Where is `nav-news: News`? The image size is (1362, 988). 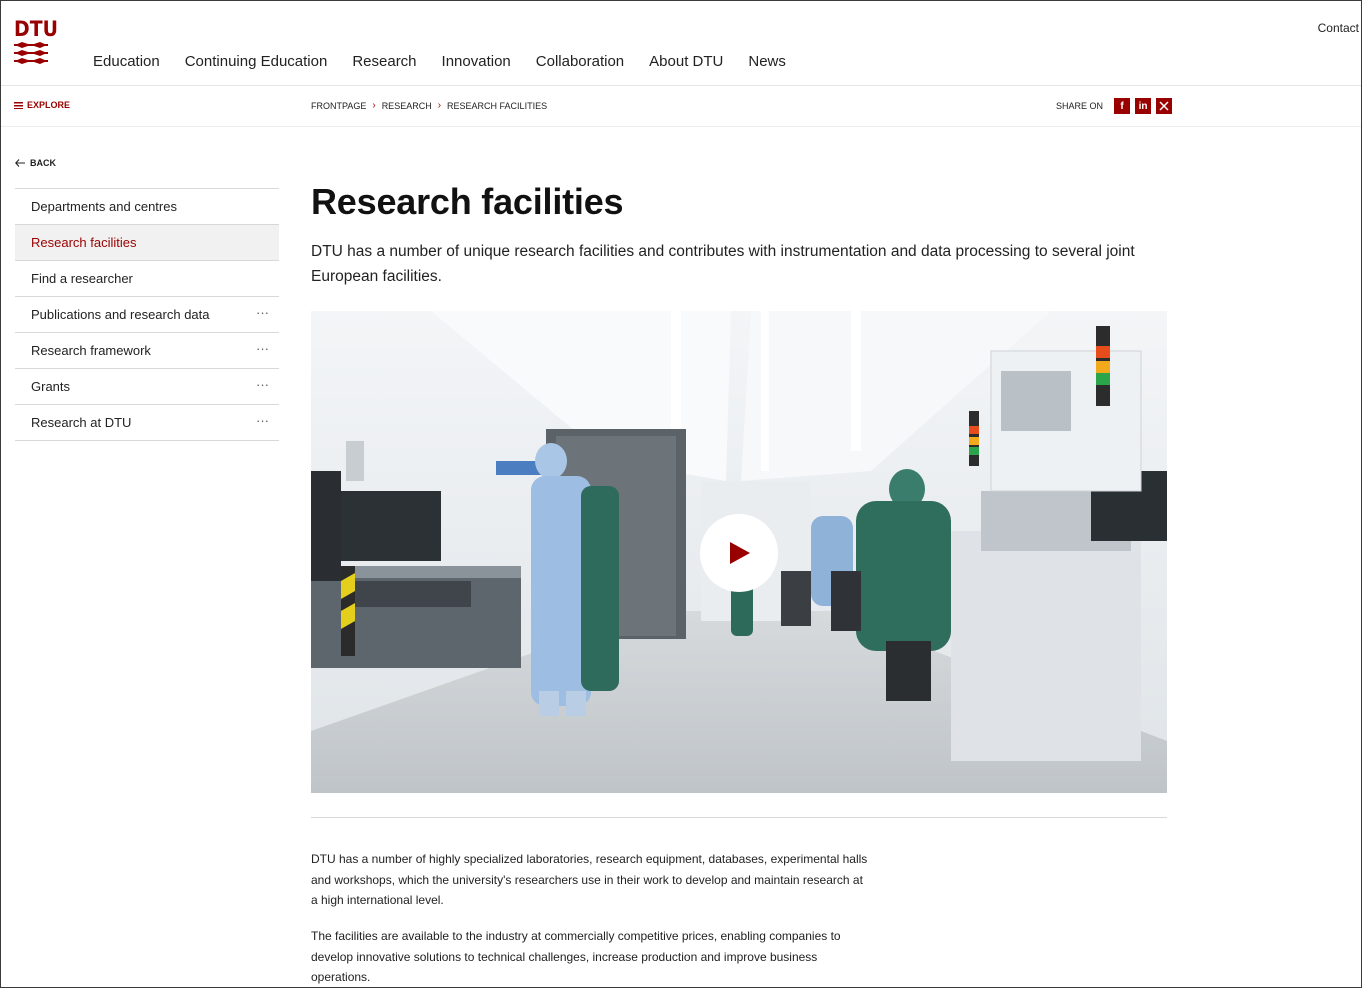
nav-news: News is located at coordinates (767, 61).